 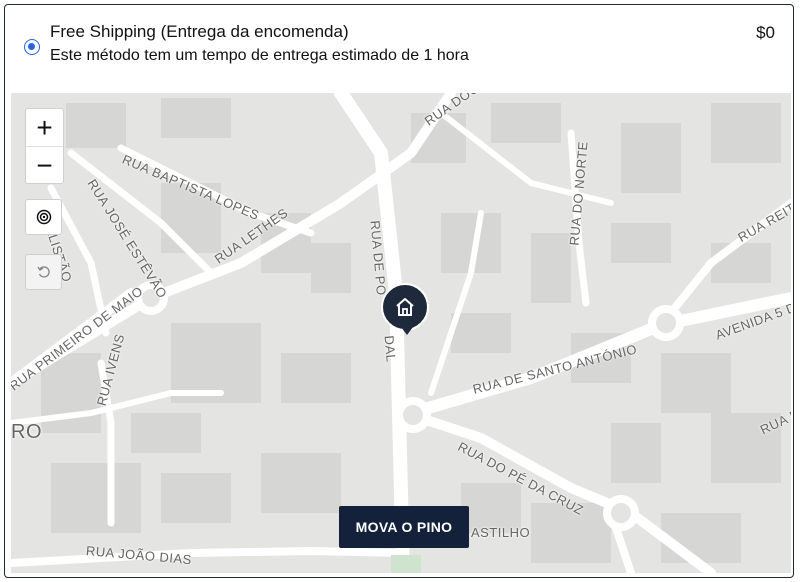 I want to click on shipping-method-radio, so click(x=32, y=47).